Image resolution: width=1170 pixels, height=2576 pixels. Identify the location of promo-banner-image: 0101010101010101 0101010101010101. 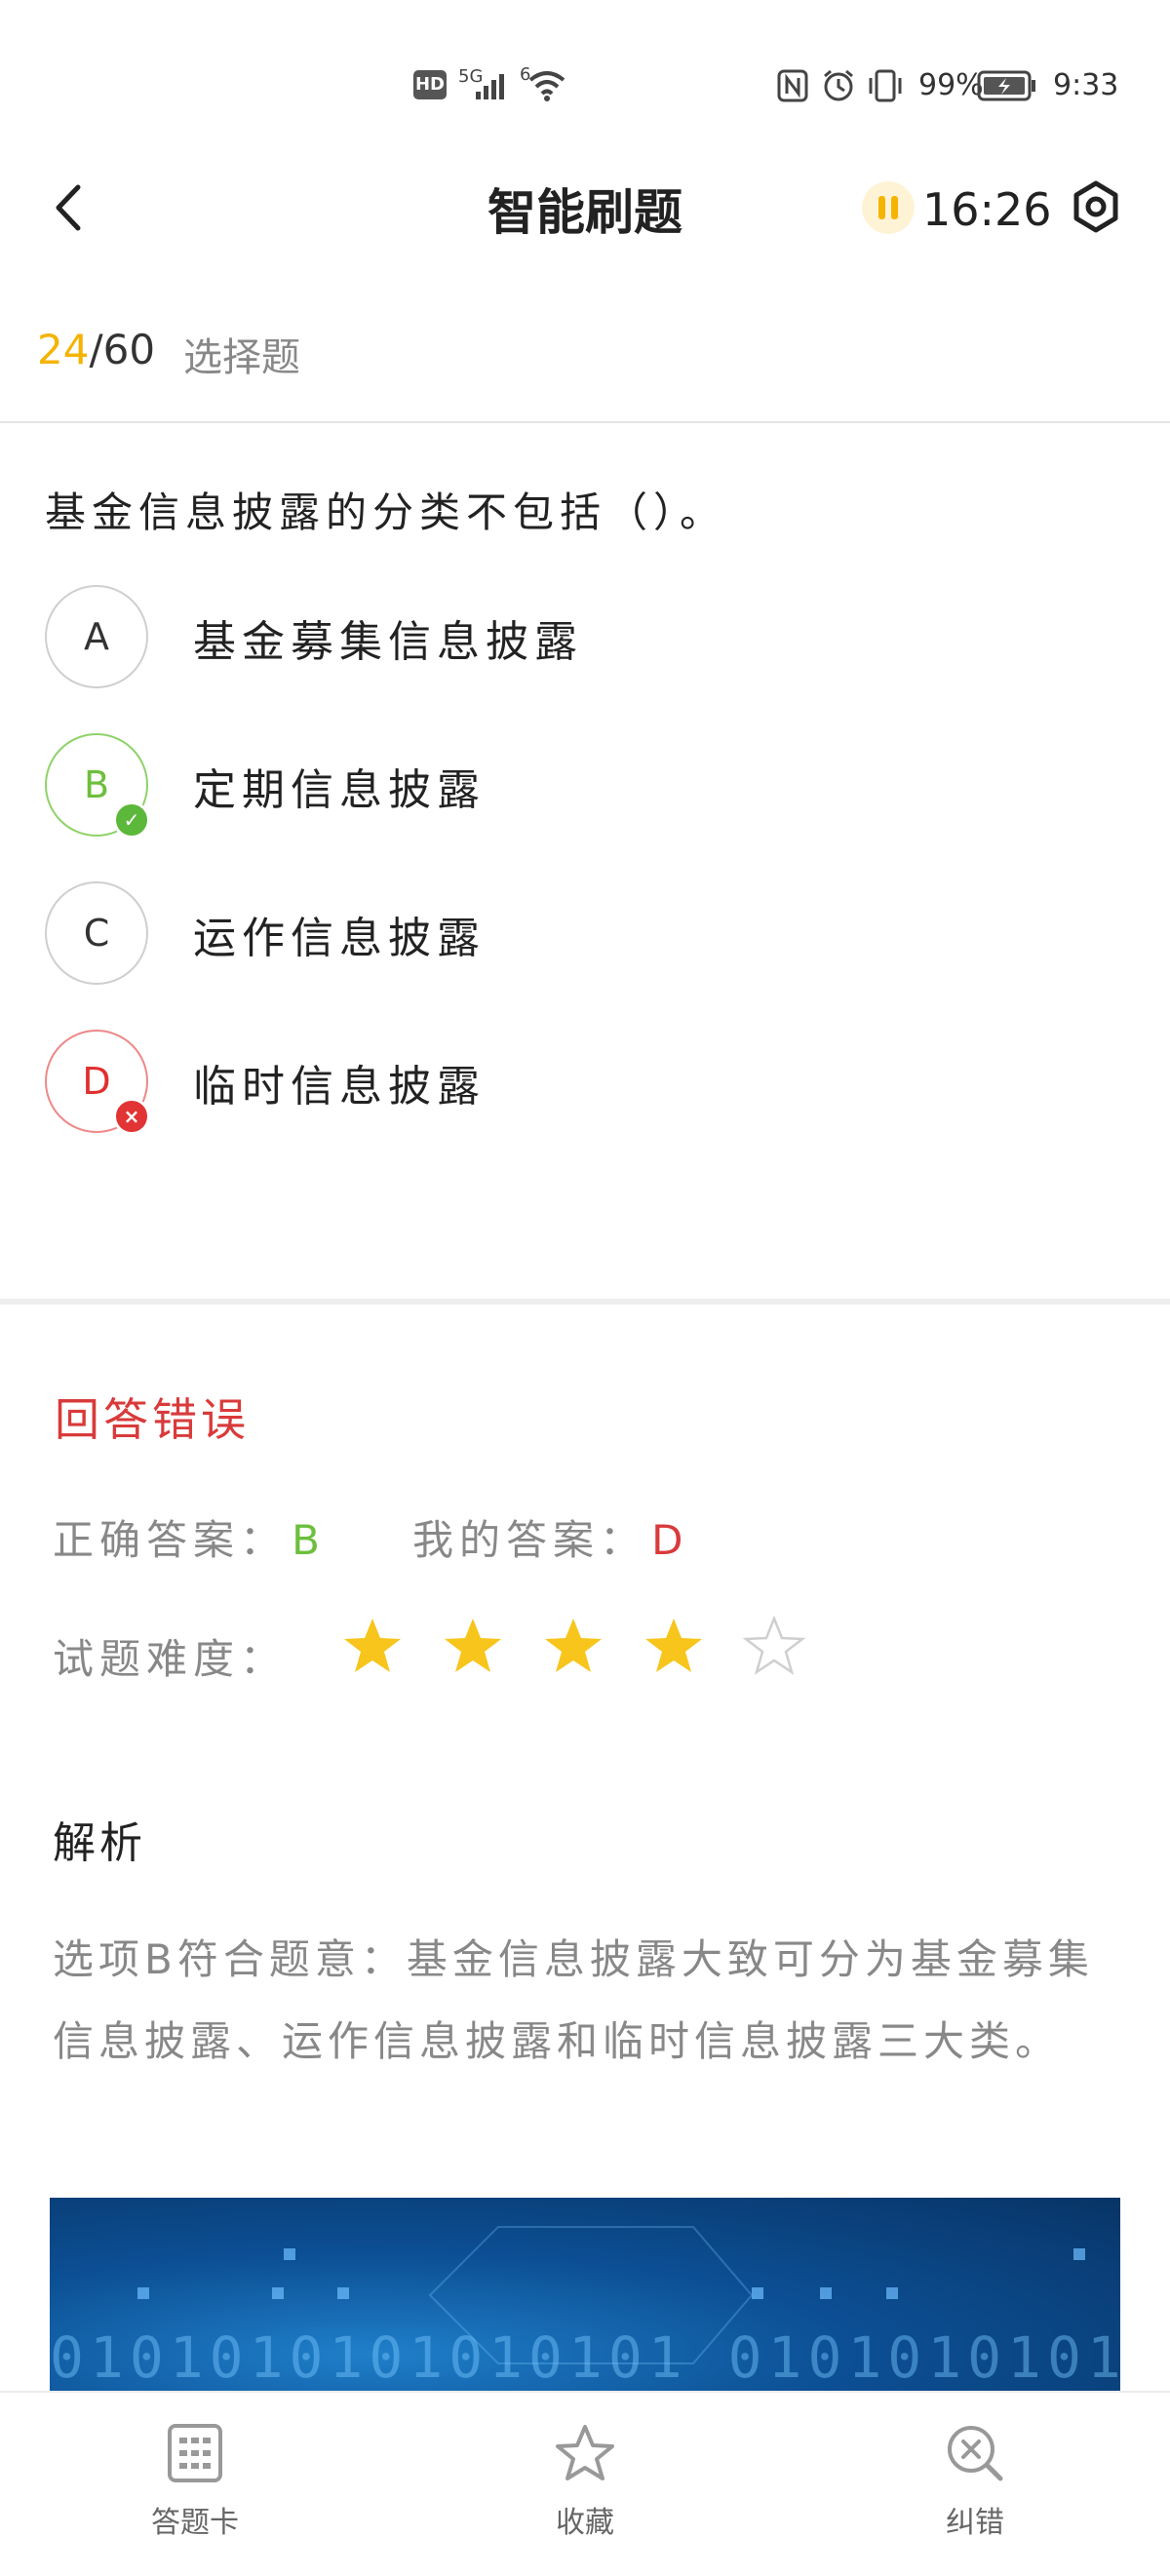
(585, 2295).